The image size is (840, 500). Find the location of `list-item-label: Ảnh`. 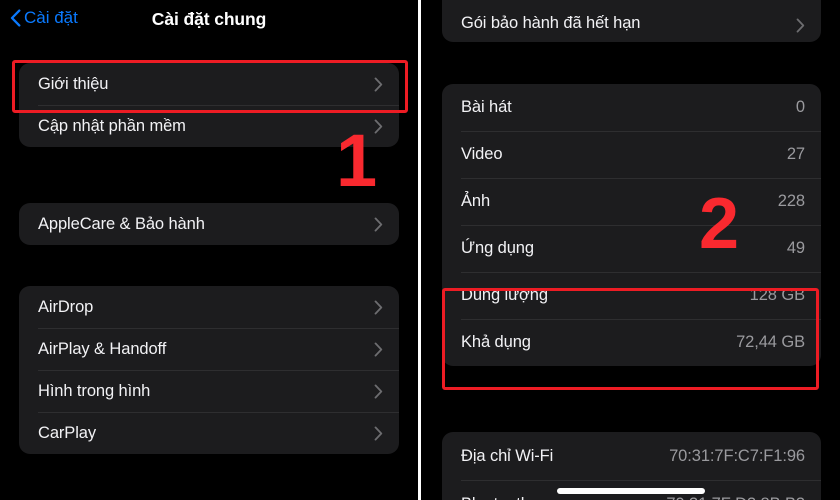

list-item-label: Ảnh is located at coordinates (476, 201).